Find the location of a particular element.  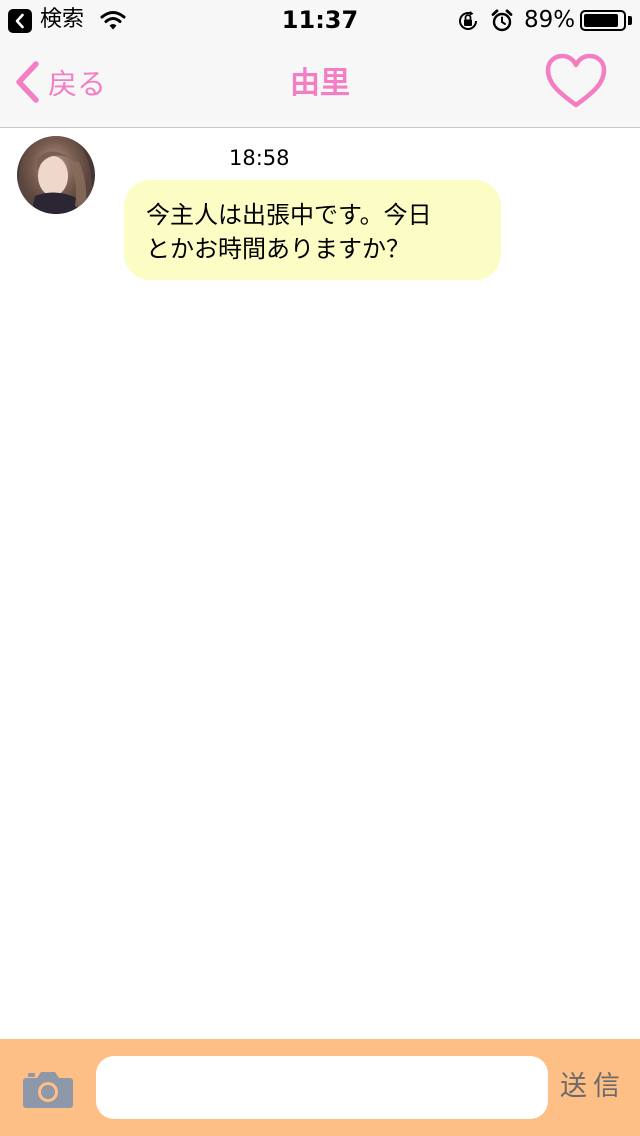

message-input is located at coordinates (322, 1087).